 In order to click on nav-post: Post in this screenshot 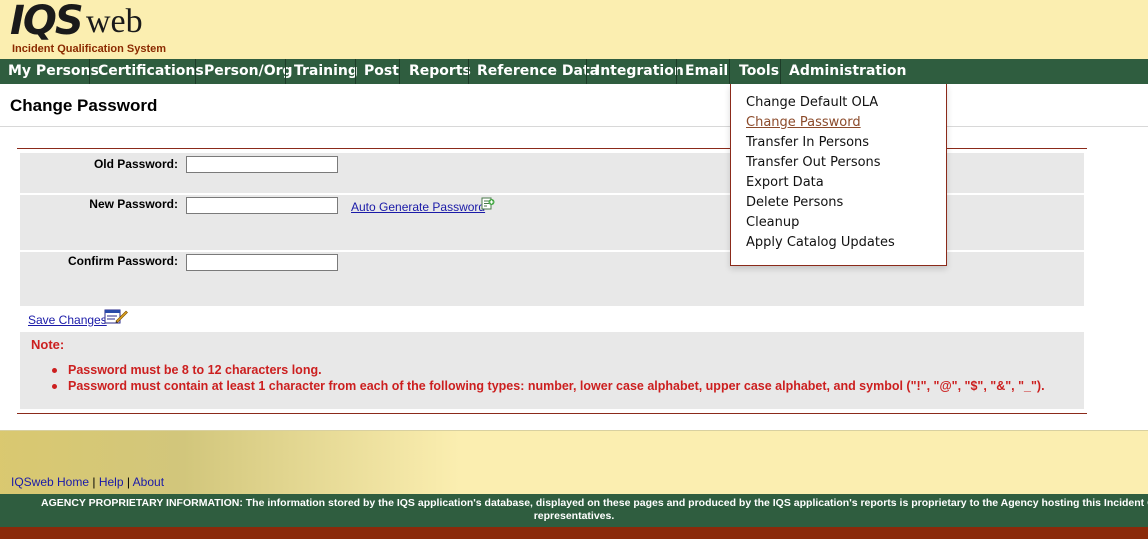, I will do `click(381, 71)`.